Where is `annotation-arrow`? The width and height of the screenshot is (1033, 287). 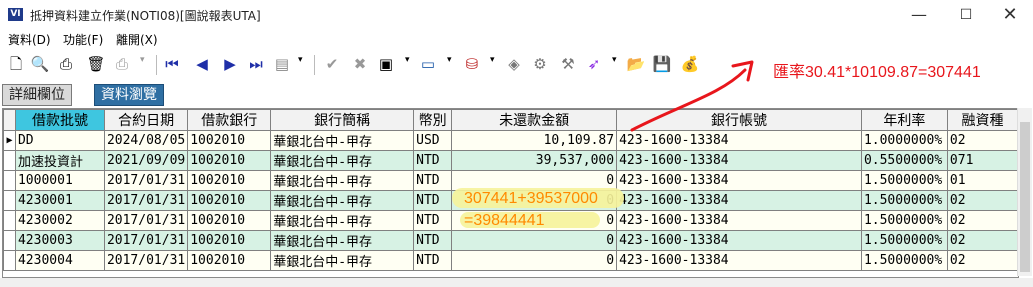 annotation-arrow is located at coordinates (692, 96).